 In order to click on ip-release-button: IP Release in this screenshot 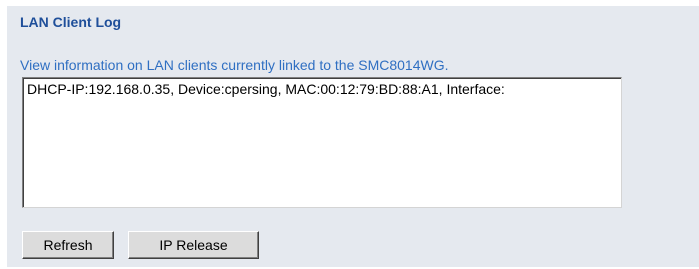, I will do `click(193, 245)`.